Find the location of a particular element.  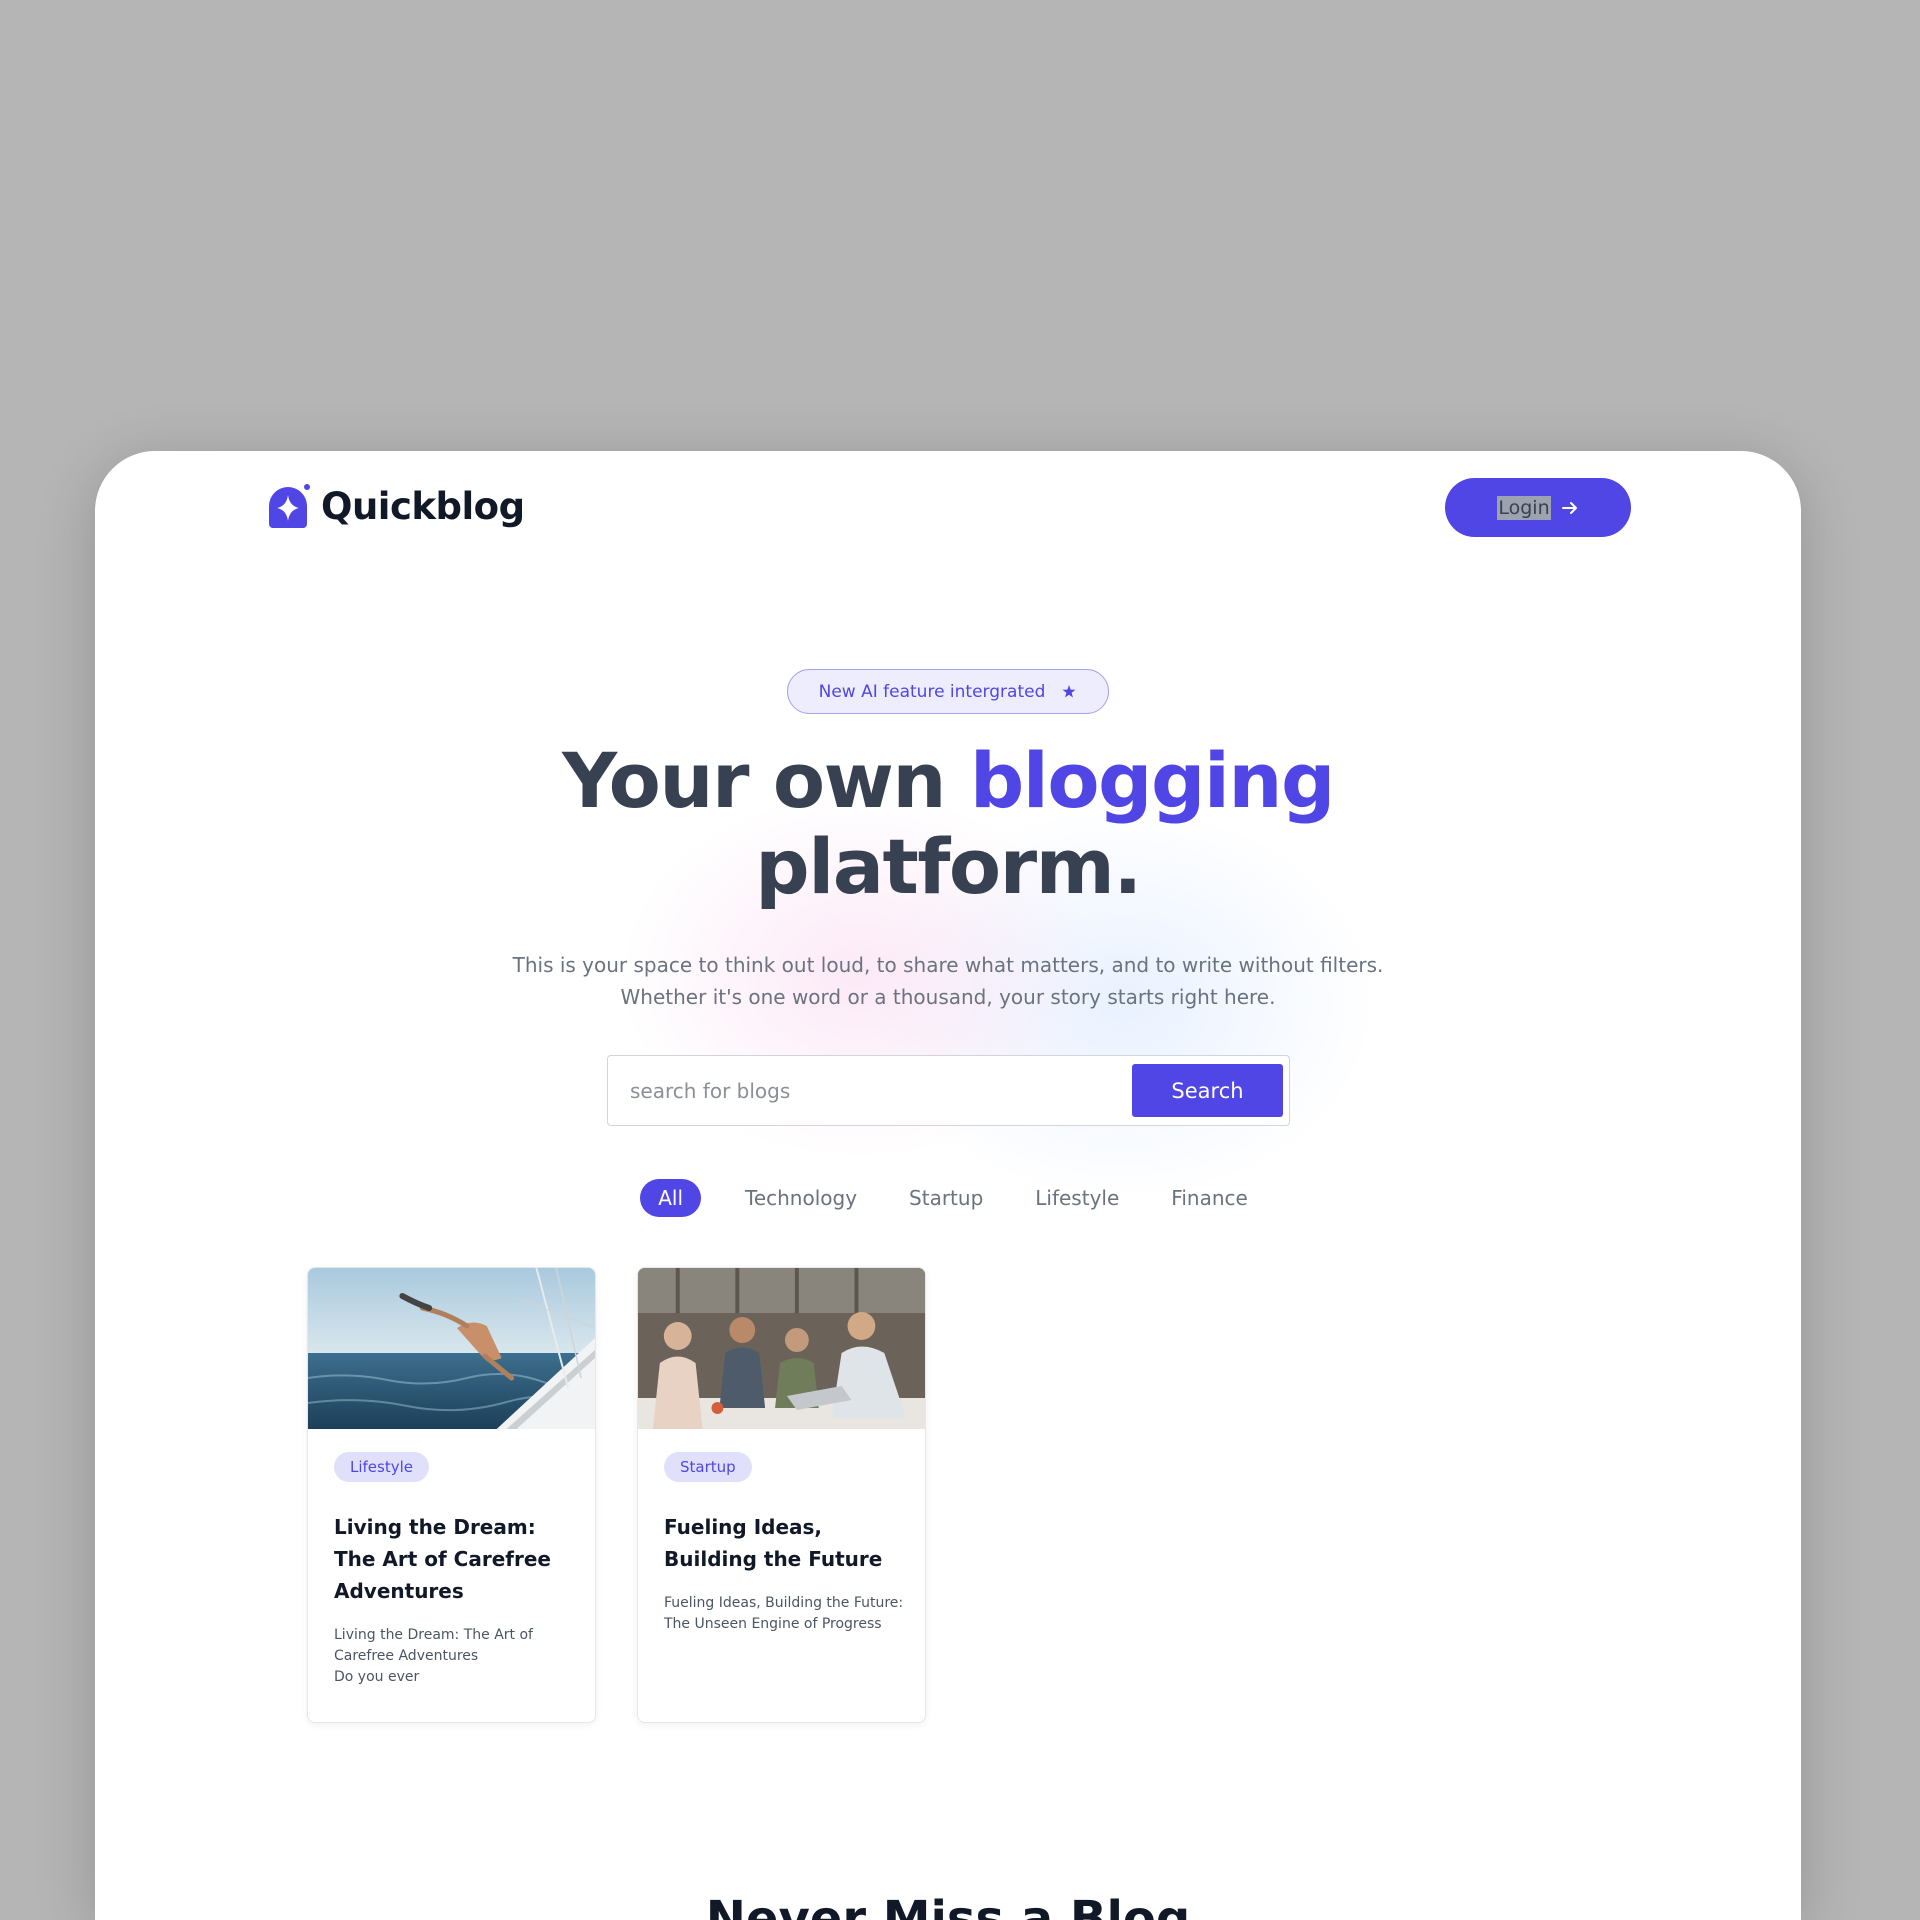

ai-feature-badge: New AI feature intergrated is located at coordinates (948, 691).